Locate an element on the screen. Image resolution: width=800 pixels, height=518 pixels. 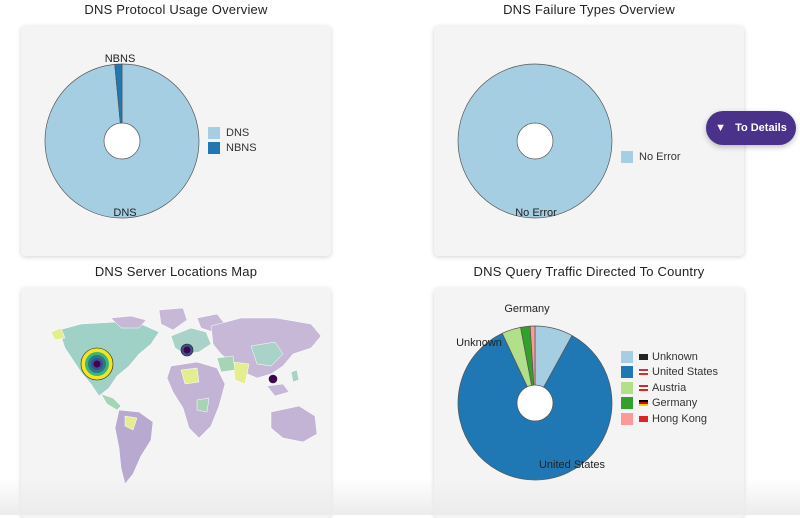
failure-pie-chart: No Error is located at coordinates (535, 141).